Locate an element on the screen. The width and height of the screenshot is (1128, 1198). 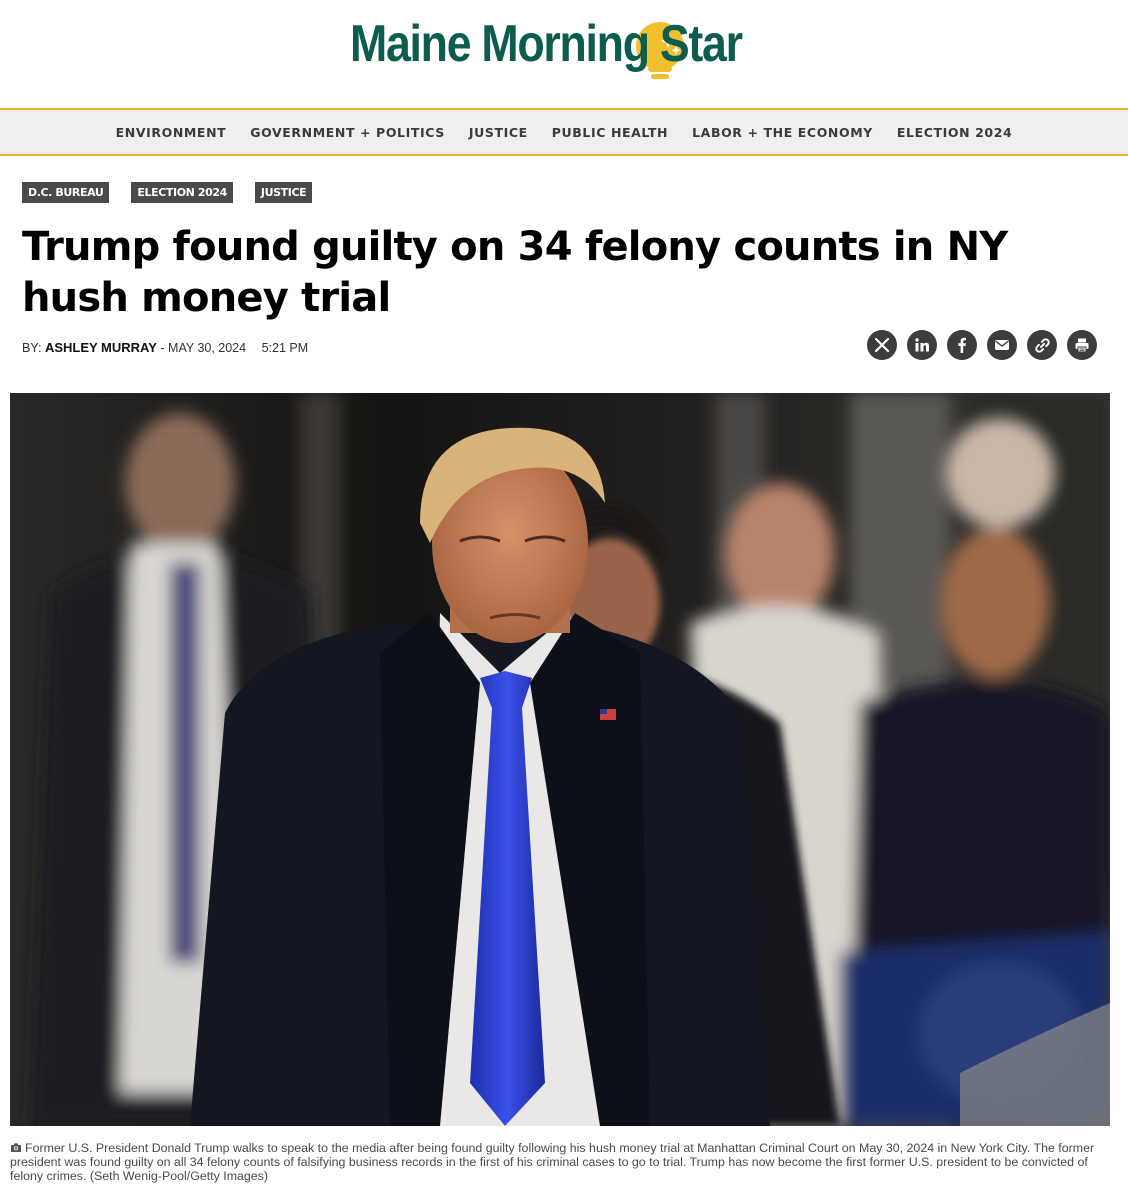
tag-dc-bureau: D.C. BUREAU is located at coordinates (66, 192).